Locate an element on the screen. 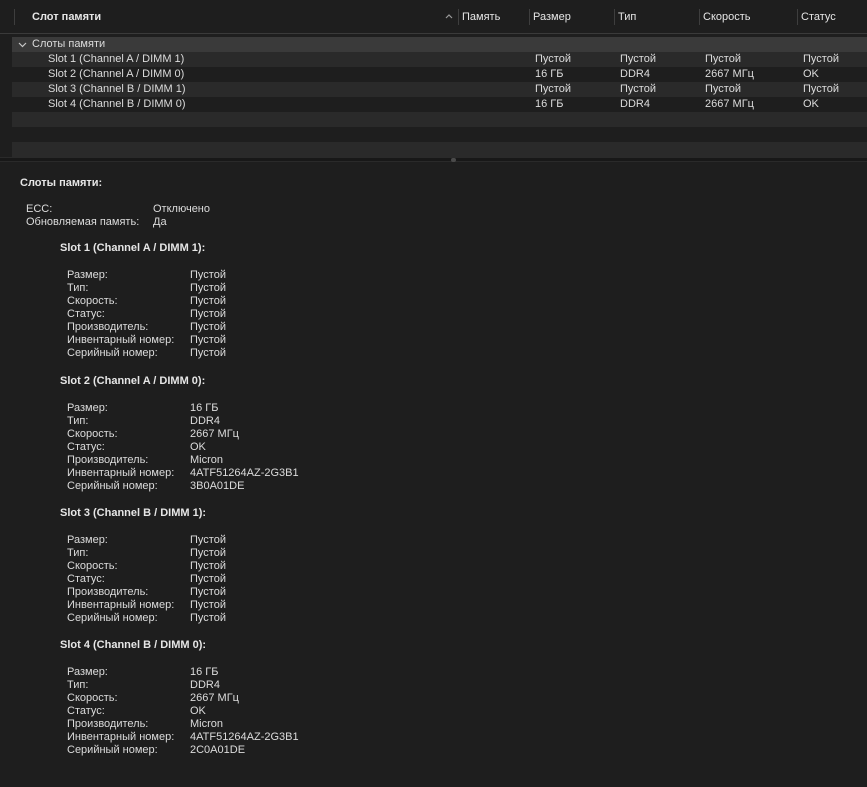  field-value-serial: Пустой is located at coordinates (208, 618).